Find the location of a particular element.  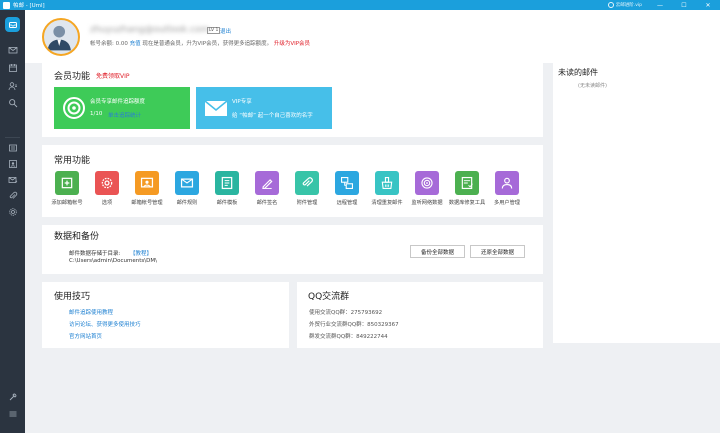

mail-icon is located at coordinates (12, 49).